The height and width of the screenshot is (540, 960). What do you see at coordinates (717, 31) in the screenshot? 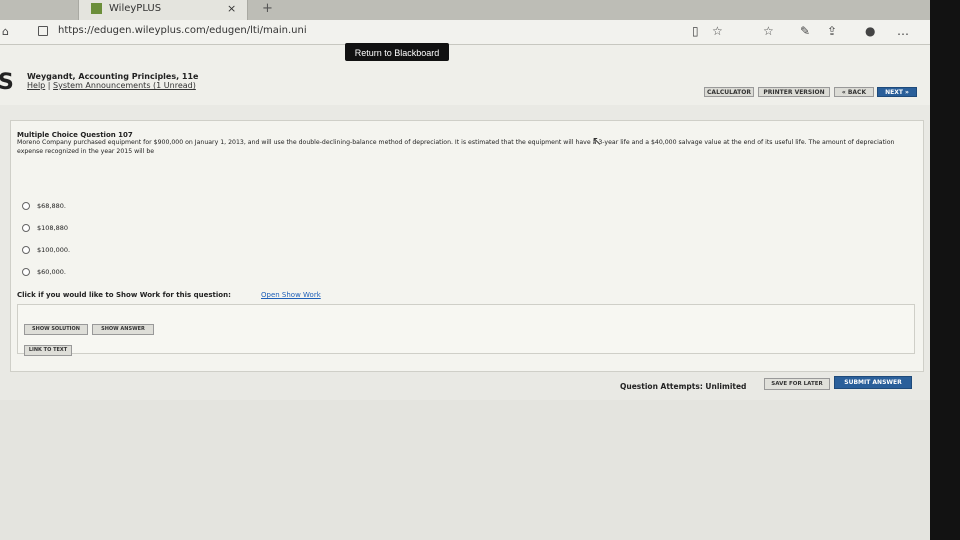
I see `favorite-star-icon: ☆` at bounding box center [717, 31].